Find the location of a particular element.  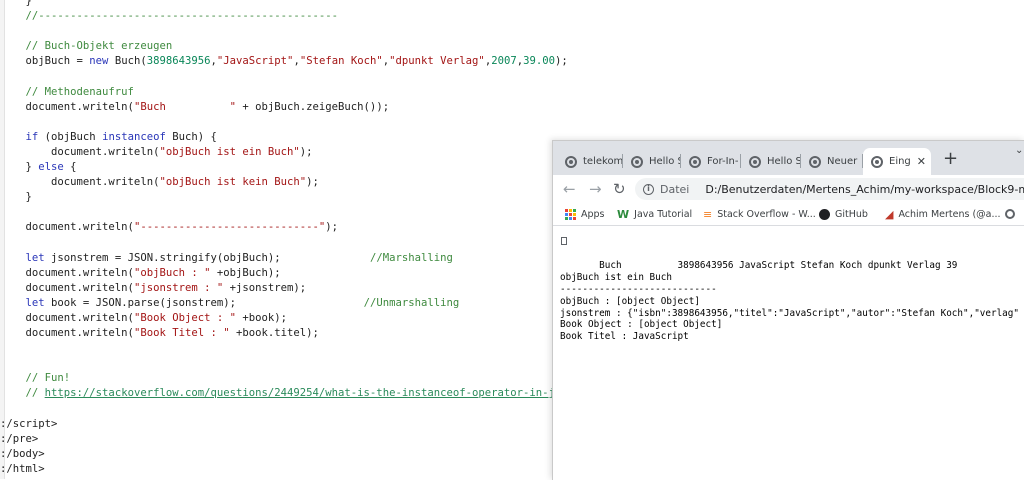

browser-tab: Neuer is located at coordinates (832, 161).